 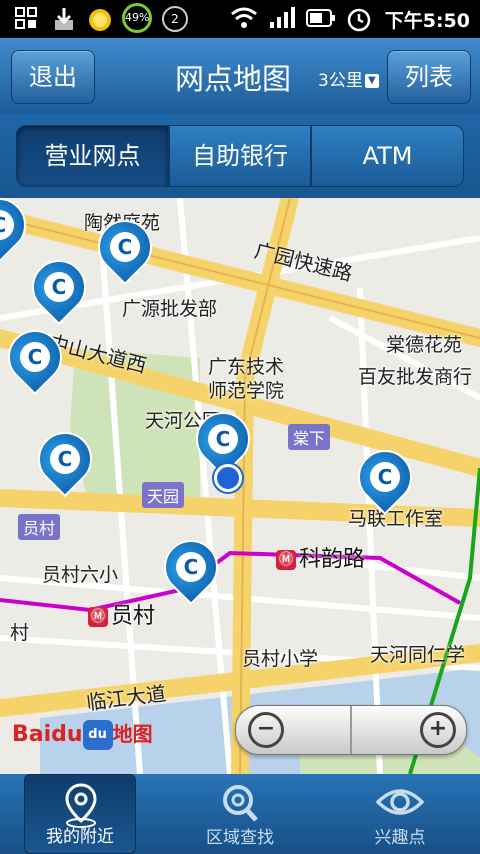 What do you see at coordinates (320, 18) in the screenshot?
I see `battery-icon` at bounding box center [320, 18].